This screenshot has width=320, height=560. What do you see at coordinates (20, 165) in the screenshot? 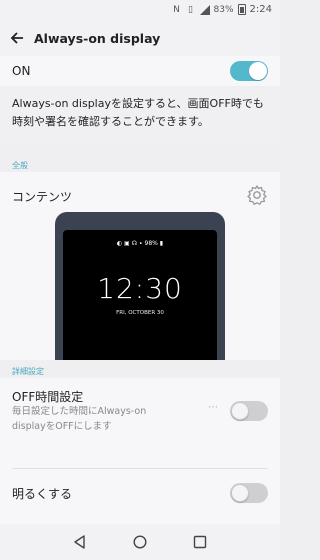
I see `section-label-general: 全般` at bounding box center [20, 165].